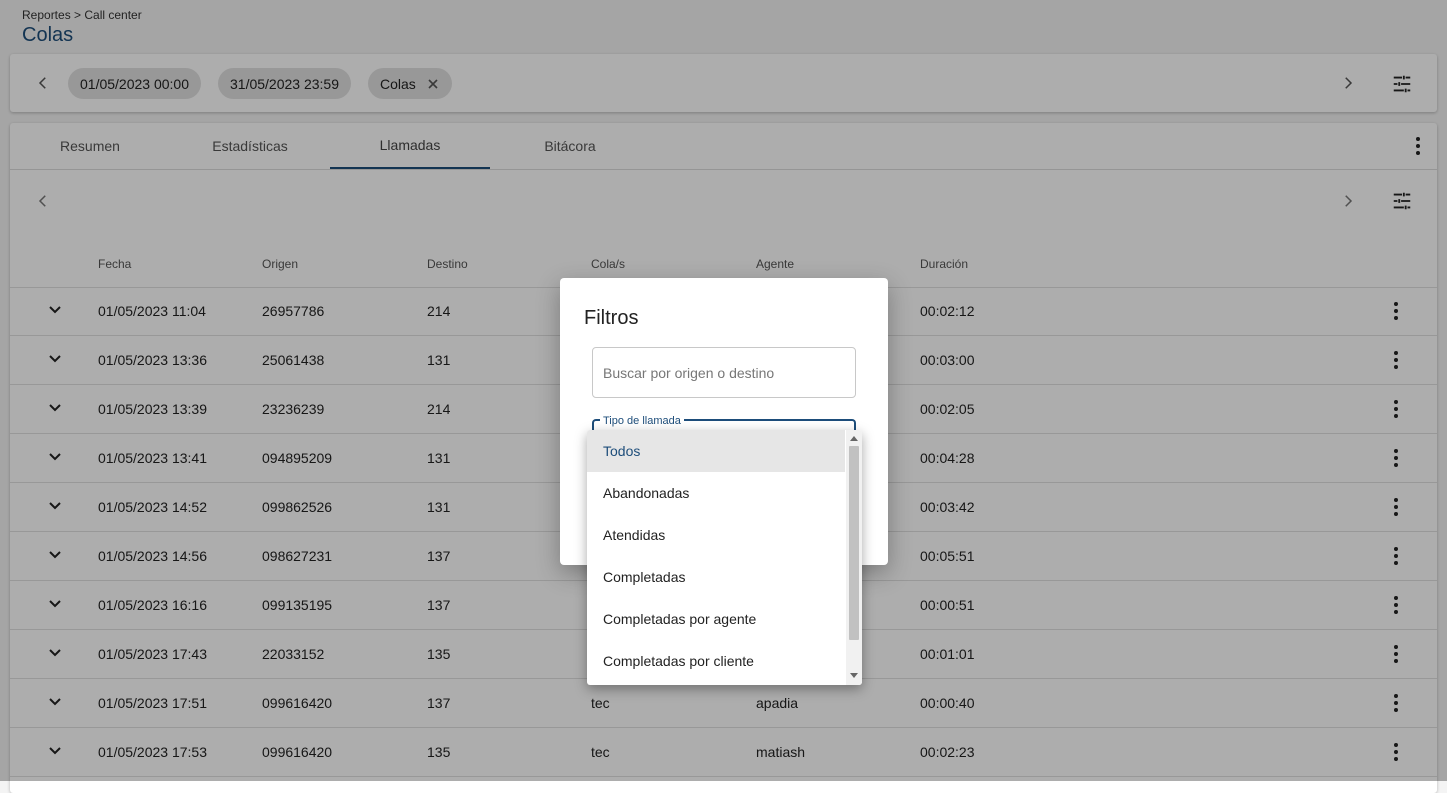  Describe the element at coordinates (716, 451) in the screenshot. I see `option-todos: Todos` at that location.